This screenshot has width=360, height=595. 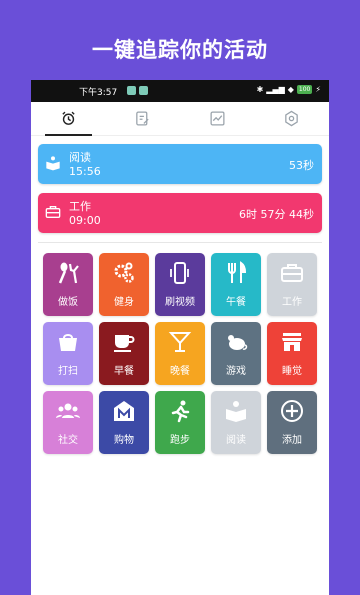 What do you see at coordinates (80, 206) in the screenshot?
I see `timer-title: 工作` at bounding box center [80, 206].